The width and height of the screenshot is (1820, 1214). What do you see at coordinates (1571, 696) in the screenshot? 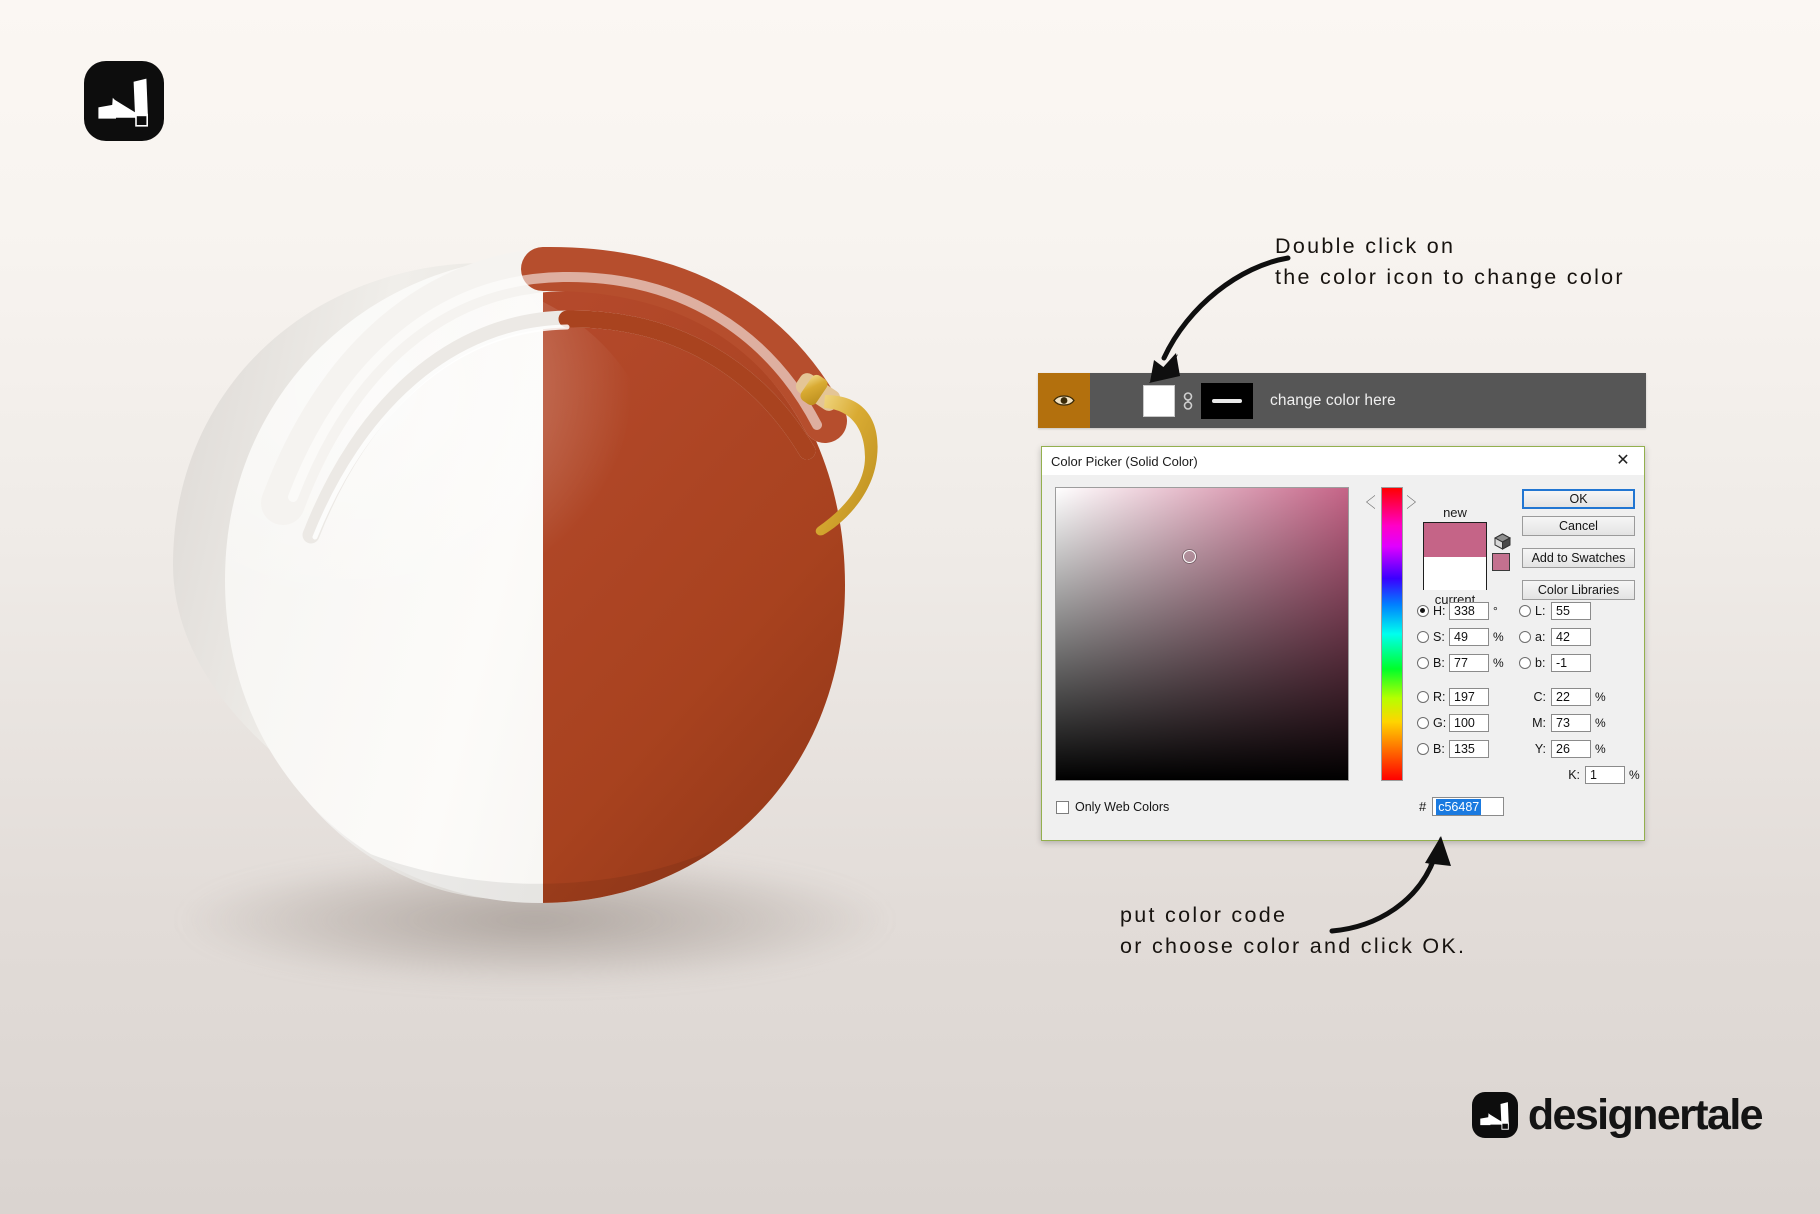
I see `input-c: 22` at bounding box center [1571, 696].